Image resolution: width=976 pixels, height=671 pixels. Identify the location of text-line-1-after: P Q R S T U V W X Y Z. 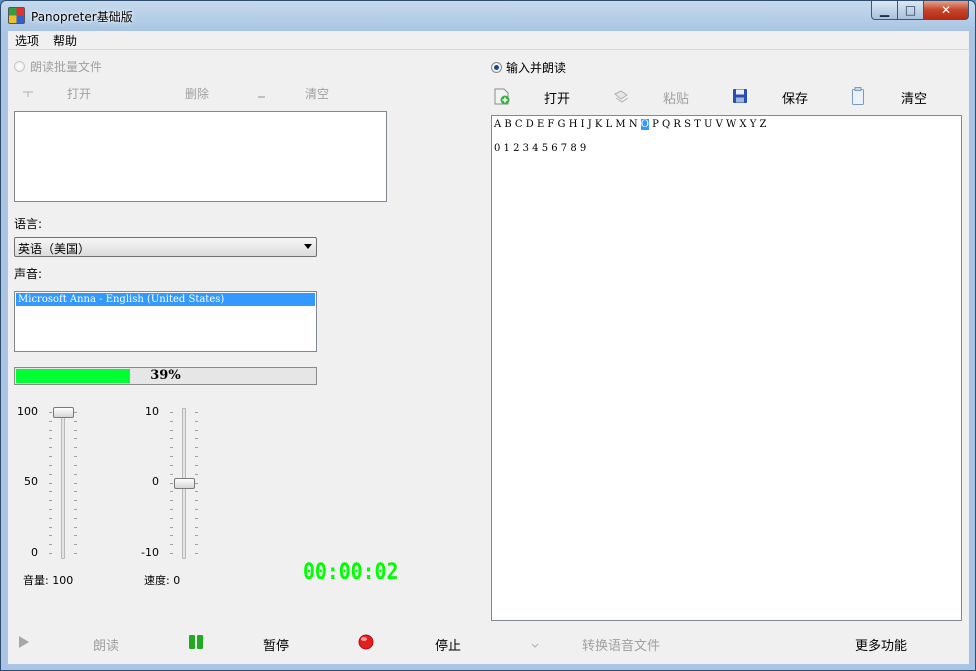
(707, 124).